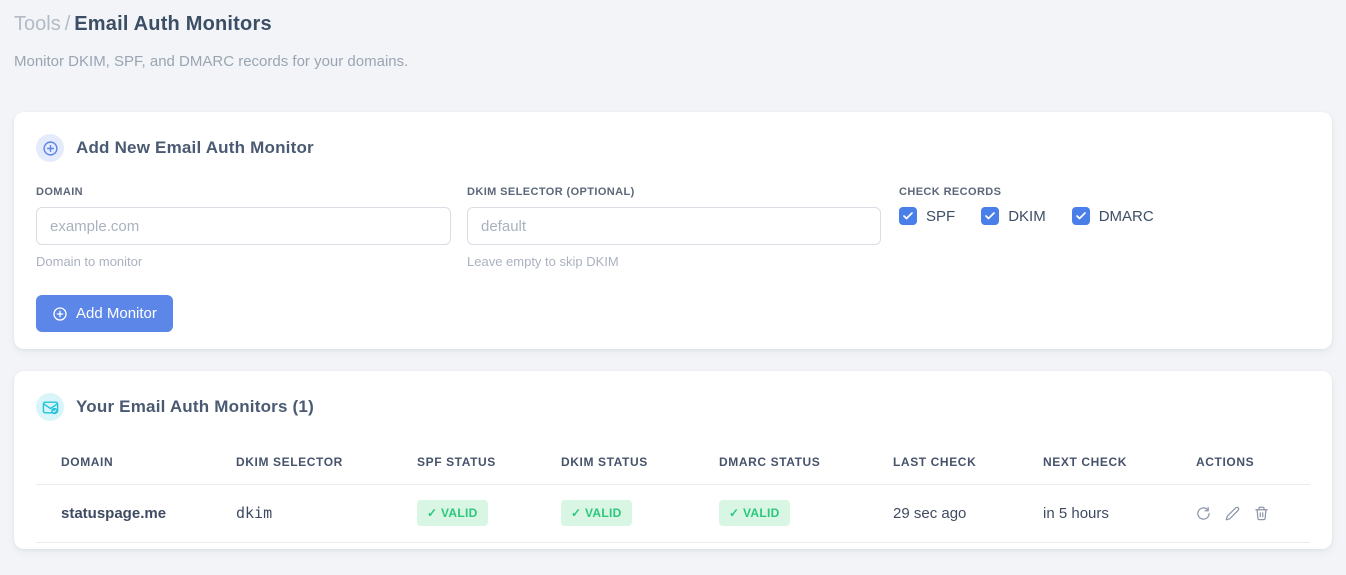 The height and width of the screenshot is (575, 1346). I want to click on monitor-next-check: in 5 hours, so click(1094, 513).